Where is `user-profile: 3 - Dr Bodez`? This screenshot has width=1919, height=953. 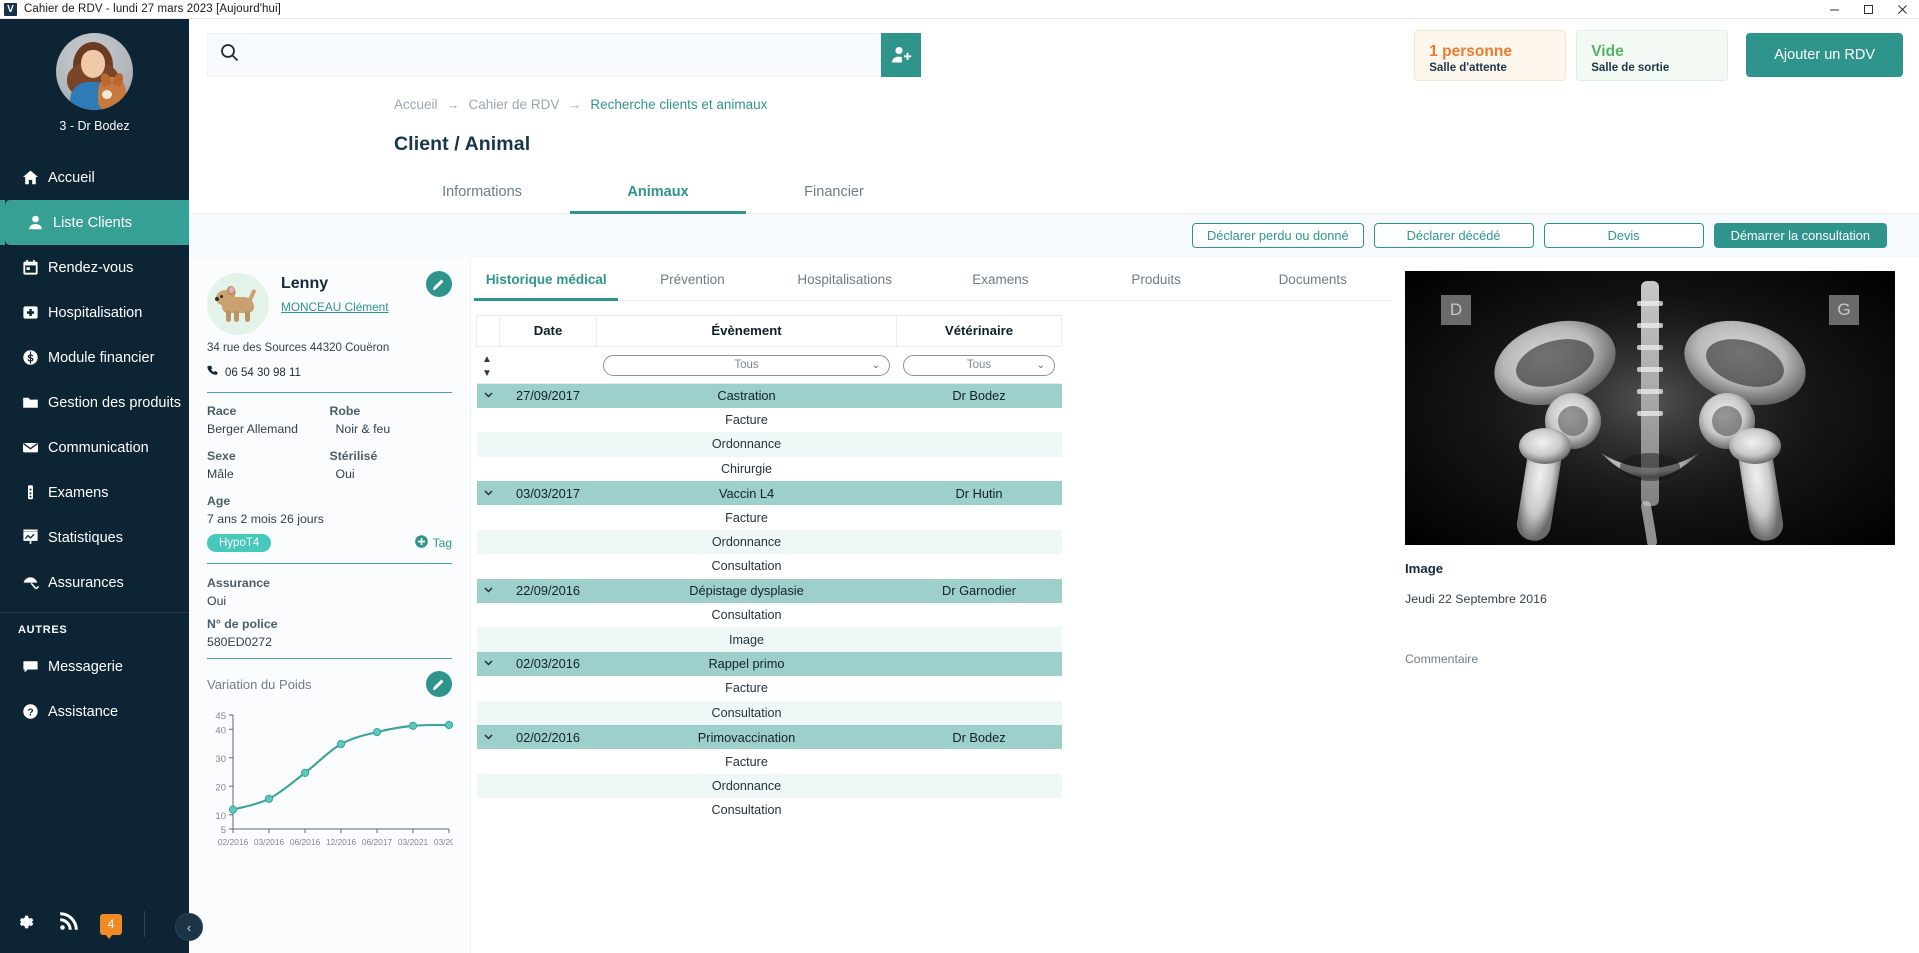 user-profile: 3 - Dr Bodez is located at coordinates (94, 81).